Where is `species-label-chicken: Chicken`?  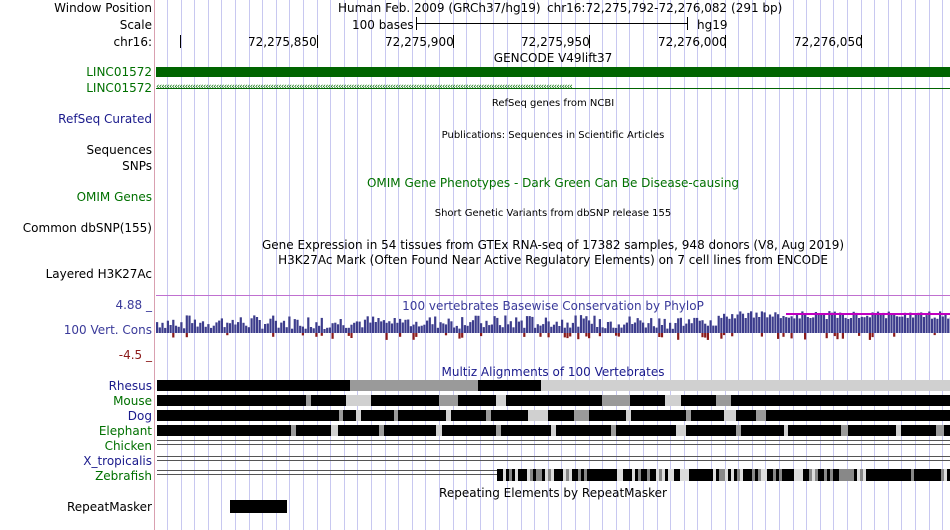 species-label-chicken: Chicken is located at coordinates (128, 446).